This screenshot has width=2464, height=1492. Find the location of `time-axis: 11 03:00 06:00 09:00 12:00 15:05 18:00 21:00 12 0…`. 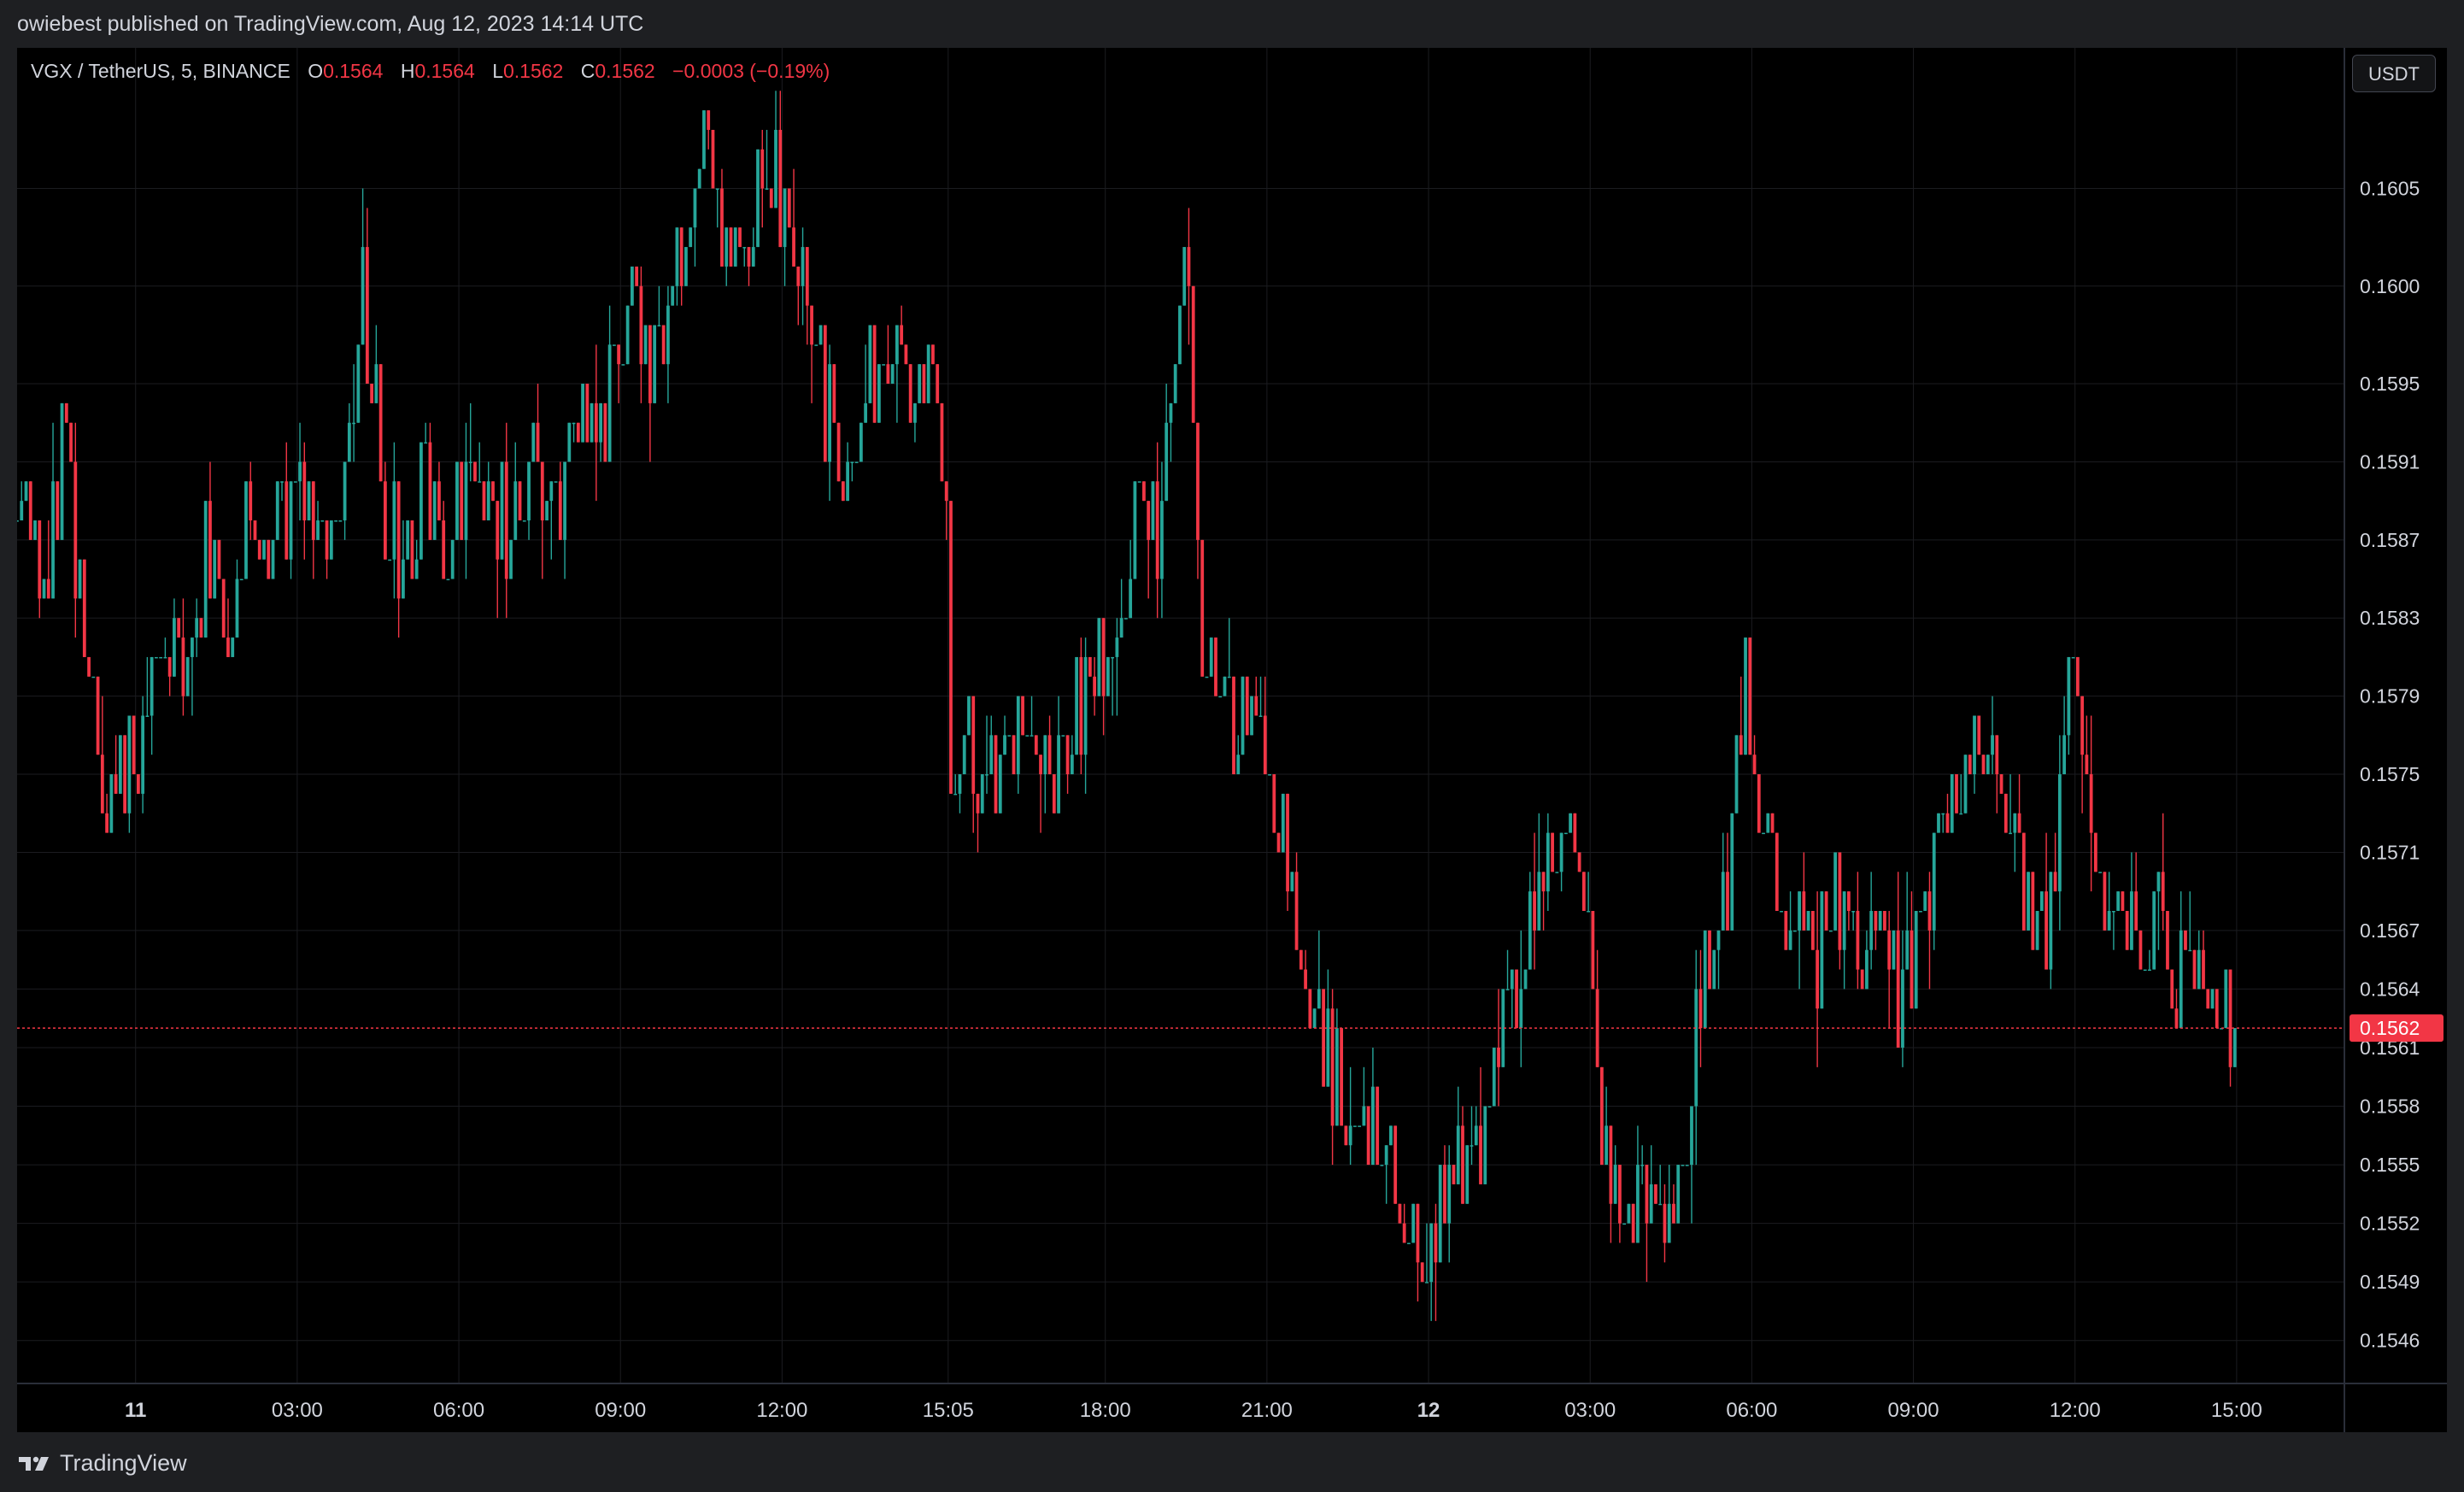

time-axis: 11 03:00 06:00 09:00 12:00 15:05 18:00 21:00 12 0… is located at coordinates (1193, 1410).